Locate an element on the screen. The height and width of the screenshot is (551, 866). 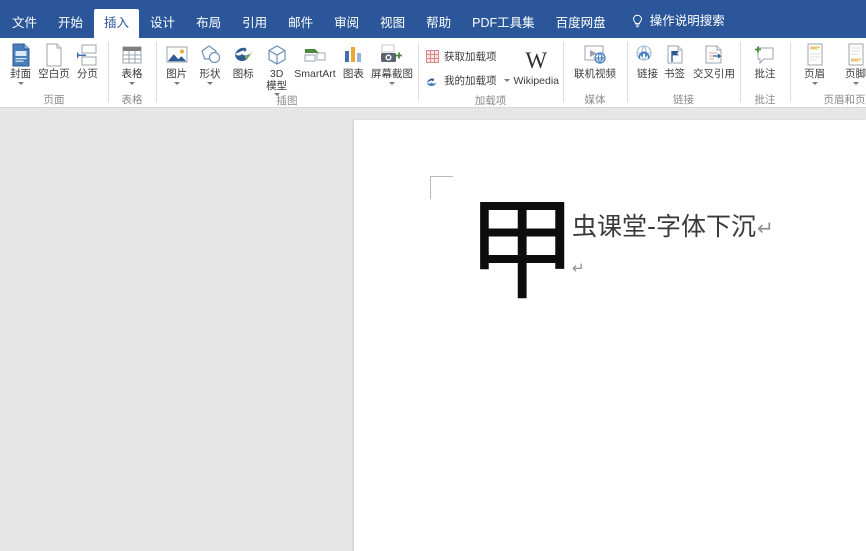
tab-file: 文件 is located at coordinates (24, 24).